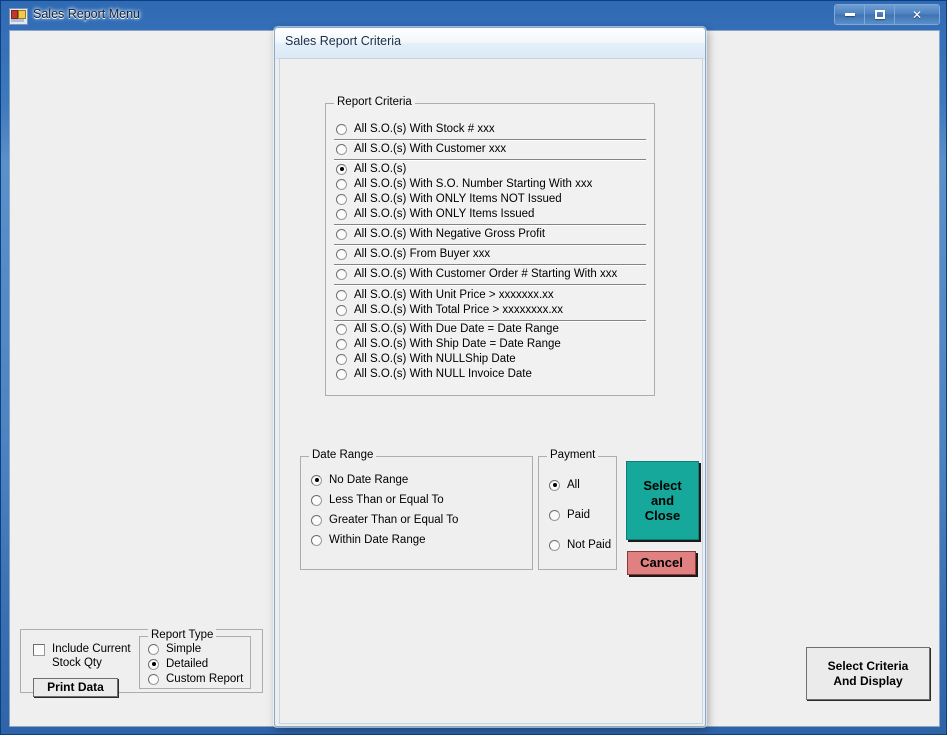  Describe the element at coordinates (450, 234) in the screenshot. I see `criteria-option-label: All S.O.(s) With Negative Gross Profit` at that location.